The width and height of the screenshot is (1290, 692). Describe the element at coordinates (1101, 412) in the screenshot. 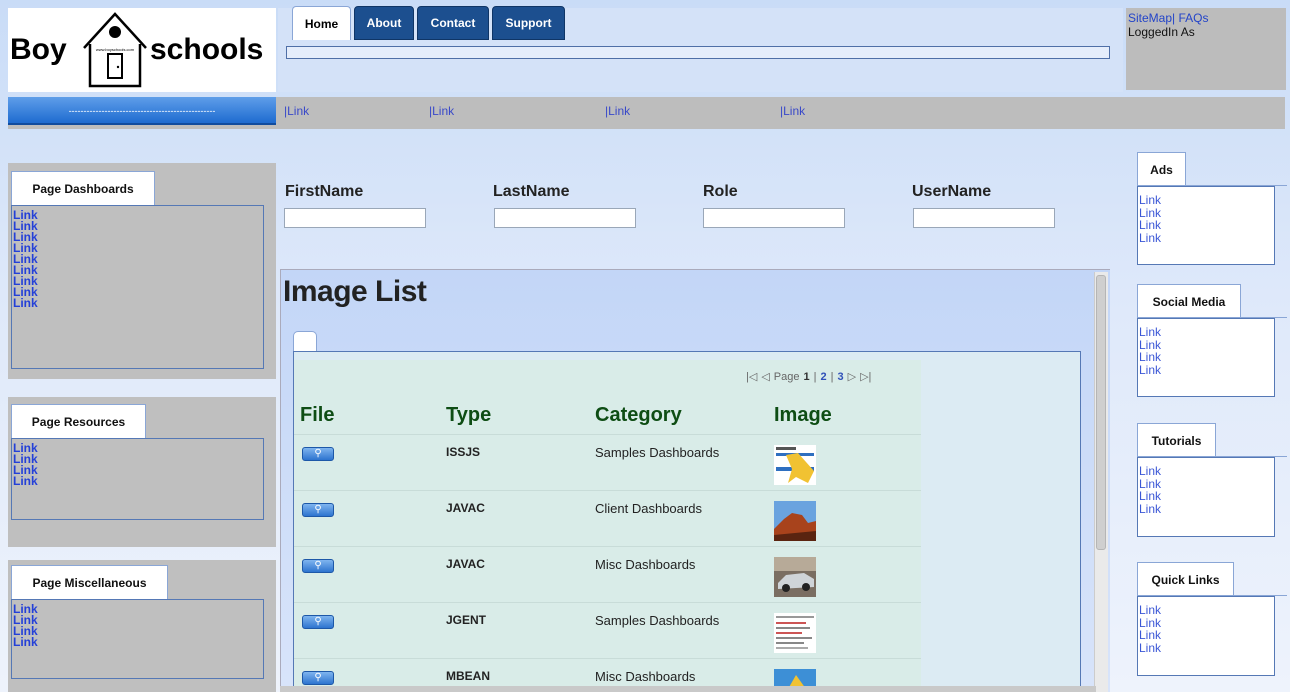

I see `scrollbar-thumb` at that location.